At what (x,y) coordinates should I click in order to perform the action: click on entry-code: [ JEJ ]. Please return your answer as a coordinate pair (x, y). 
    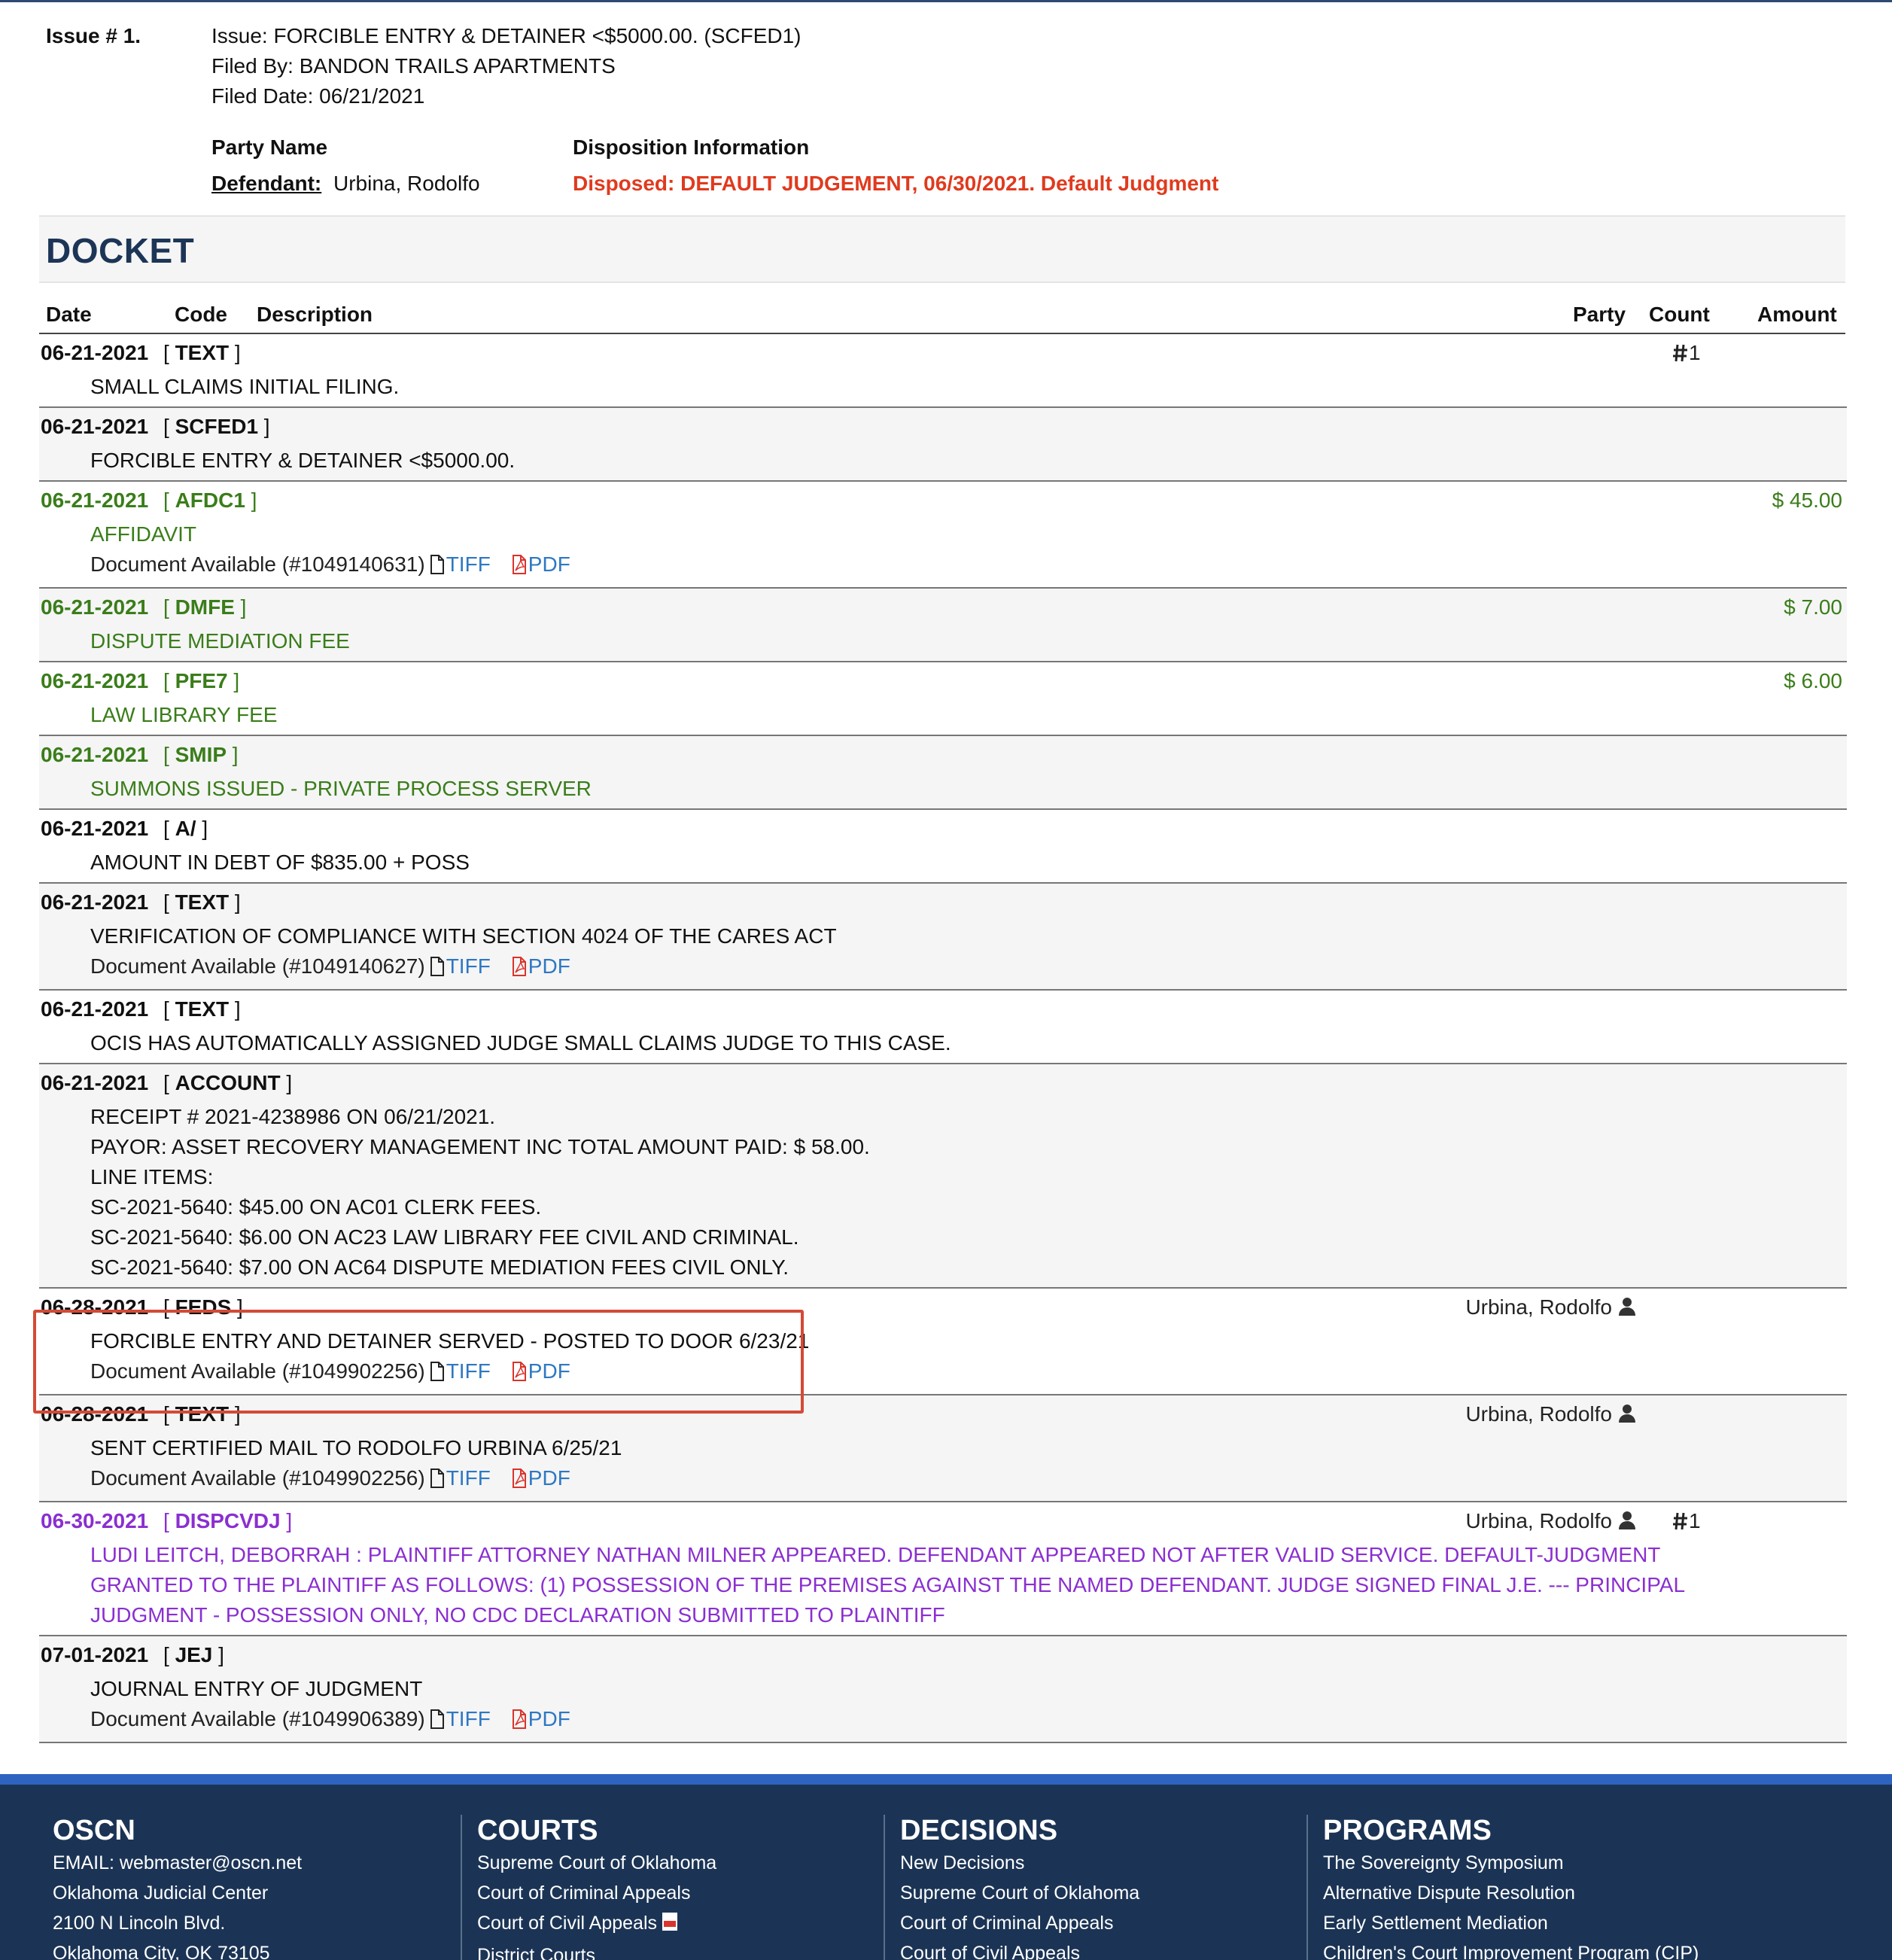
    Looking at the image, I should click on (193, 1654).